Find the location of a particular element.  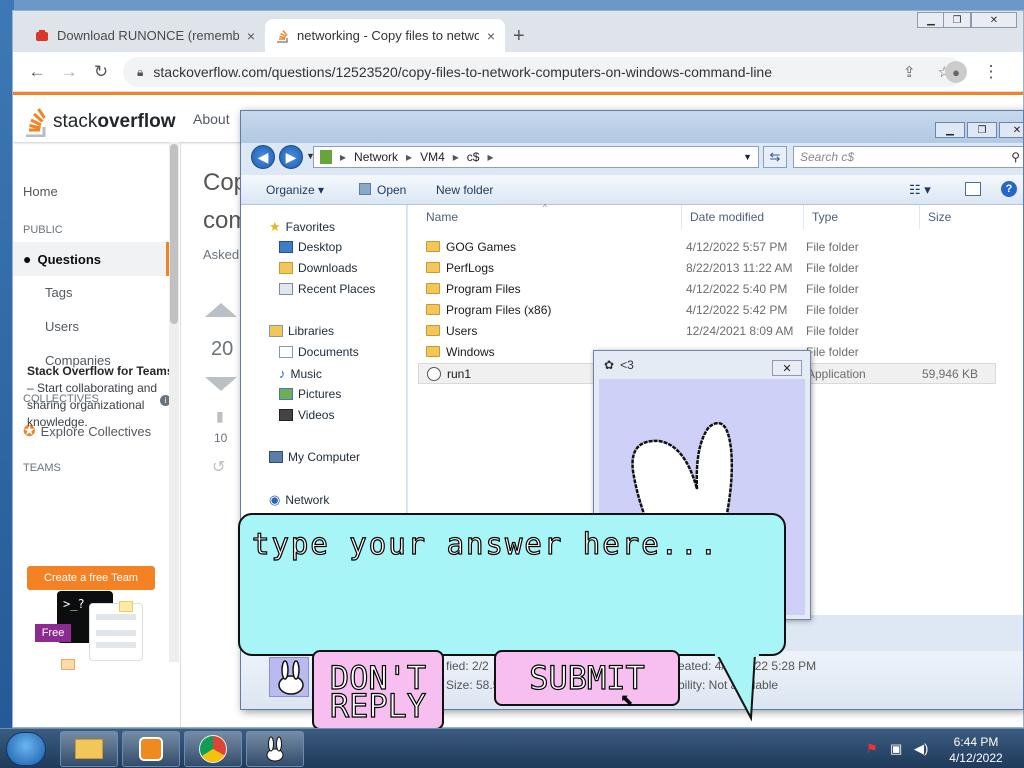

nav-network: ◉ Network is located at coordinates (299, 500).